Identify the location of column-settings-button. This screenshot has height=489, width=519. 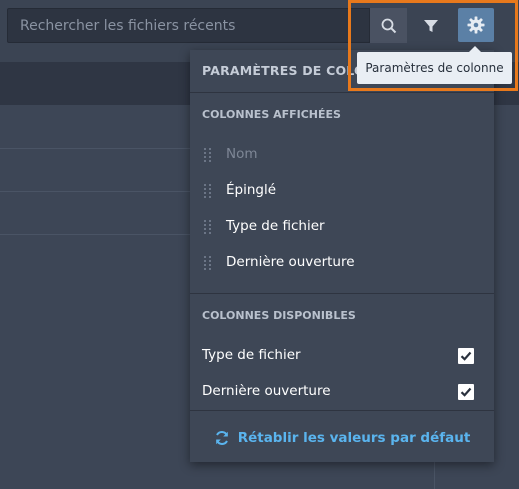
(476, 25).